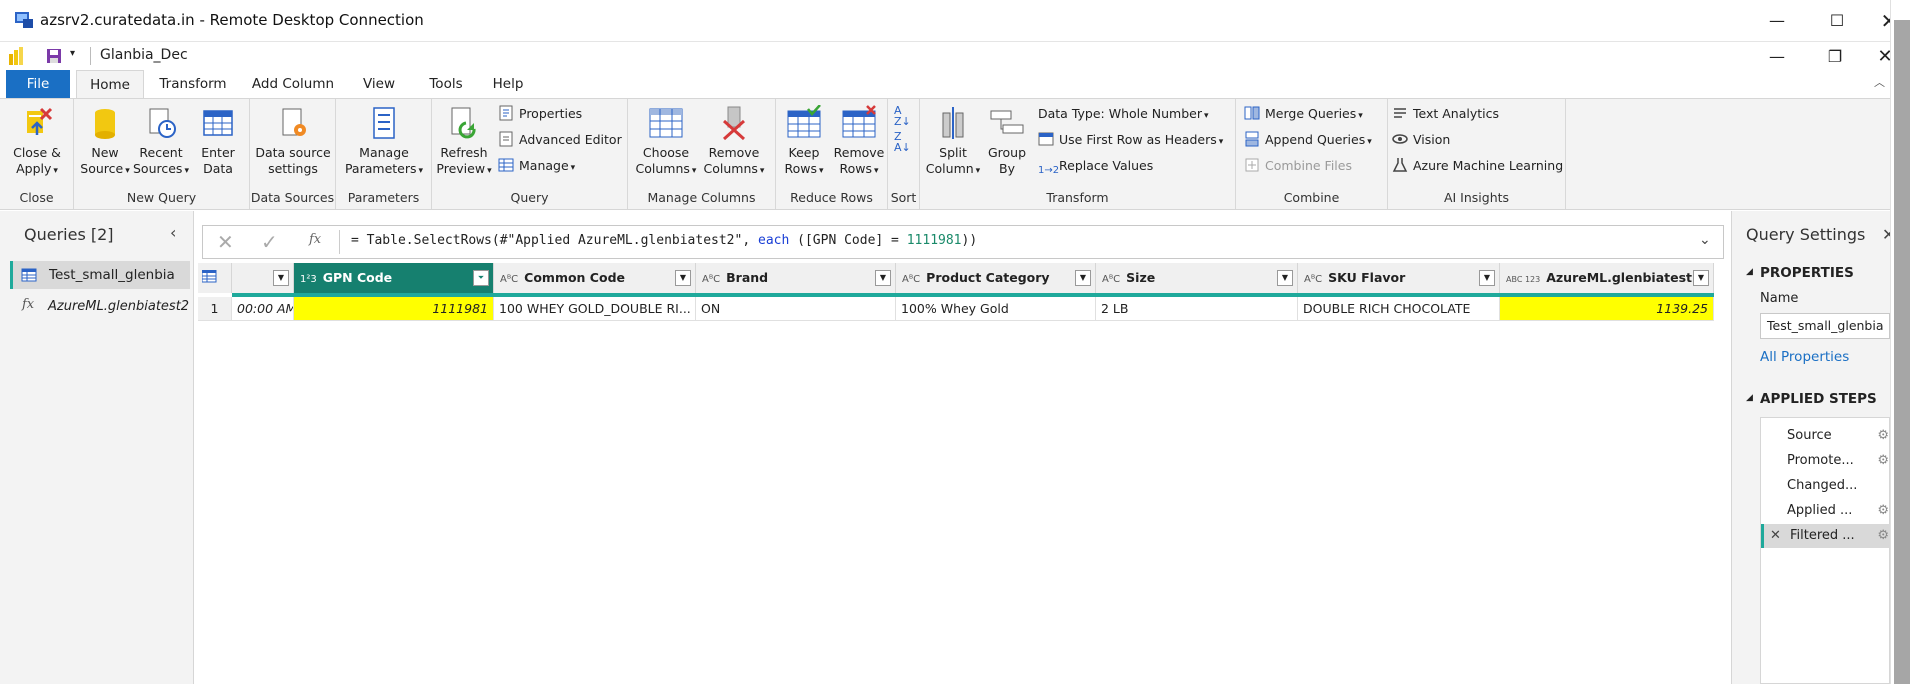 The width and height of the screenshot is (1912, 684). What do you see at coordinates (1902, 352) in the screenshot?
I see `scrollbar-thumb` at bounding box center [1902, 352].